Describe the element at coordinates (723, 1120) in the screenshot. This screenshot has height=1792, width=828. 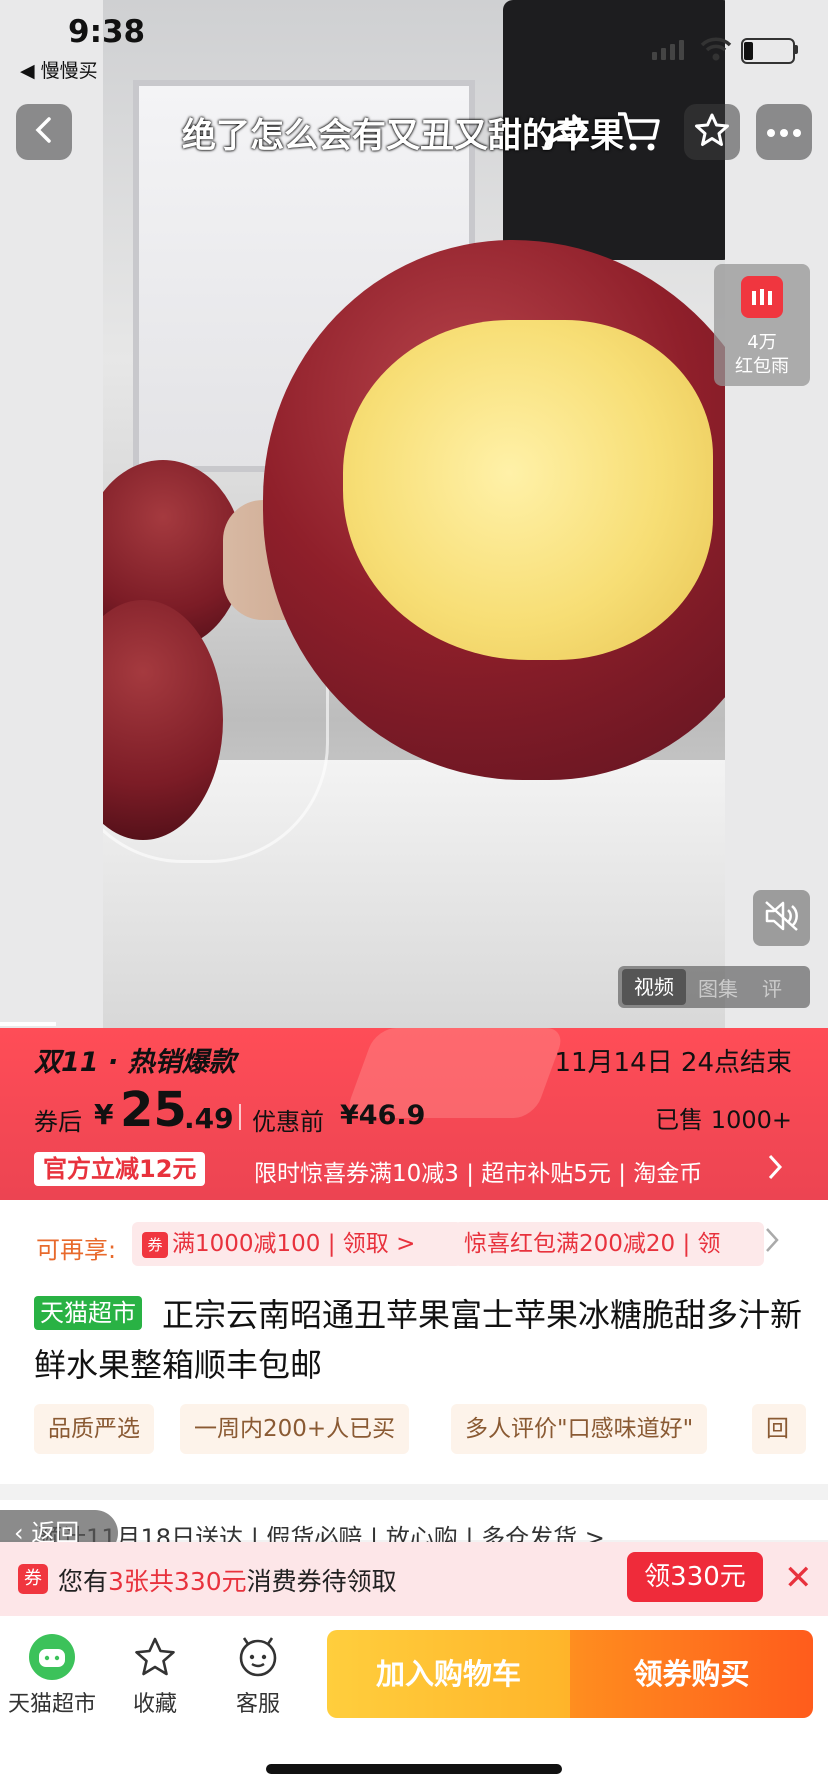
I see `sold-count: 已售 1000+` at that location.